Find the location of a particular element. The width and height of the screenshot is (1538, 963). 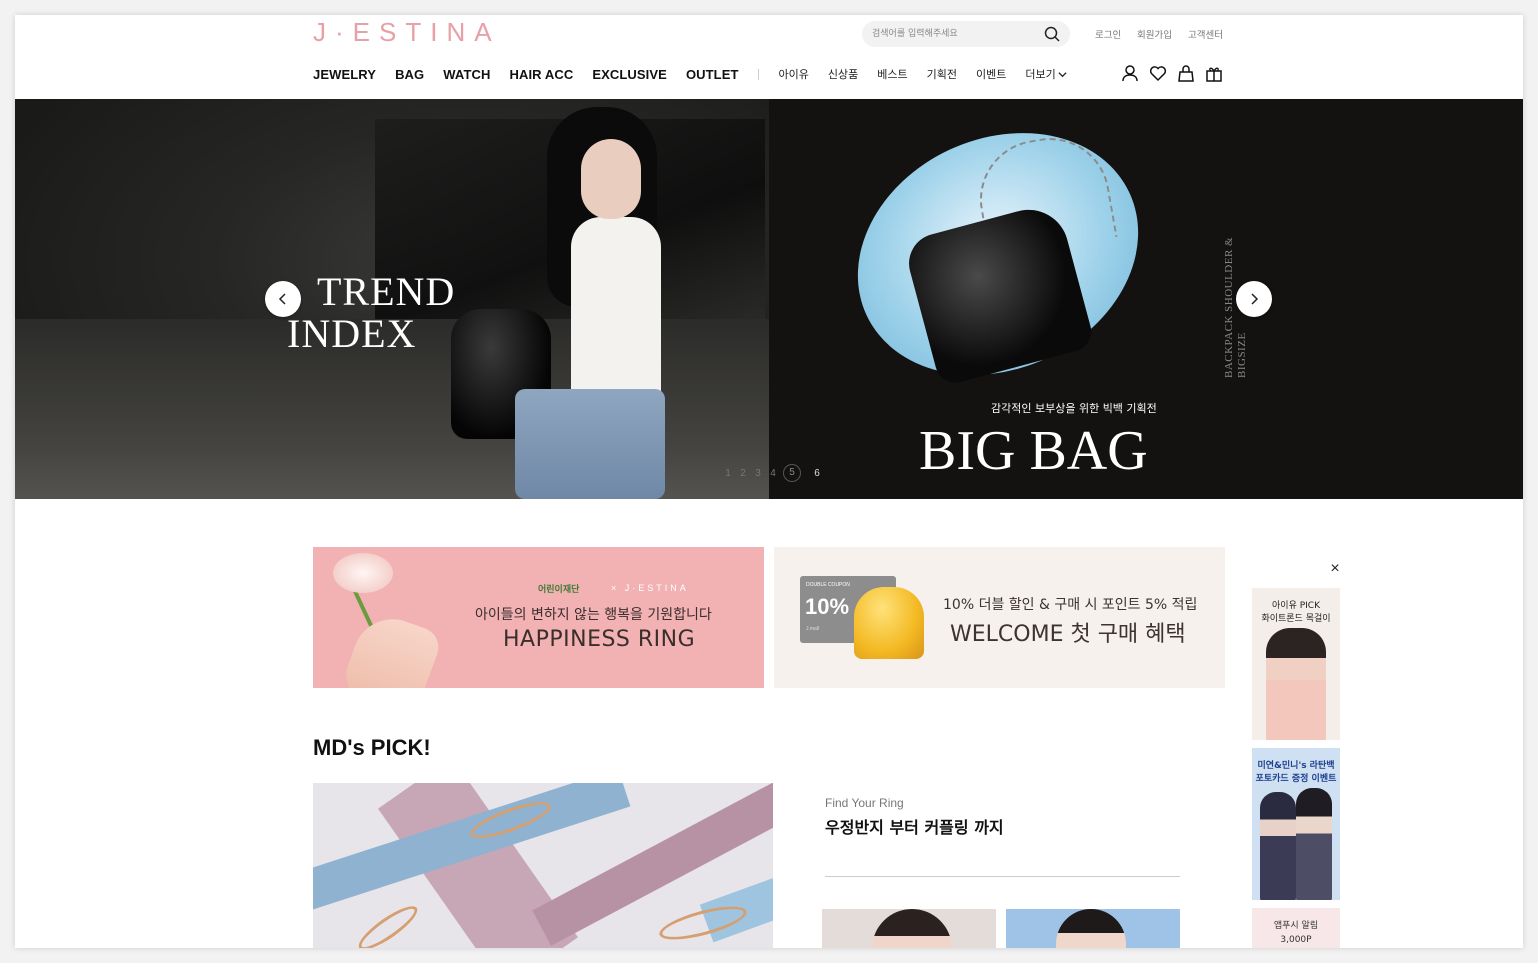

hero-title-trend-index: TREND INDEX is located at coordinates (371, 313).